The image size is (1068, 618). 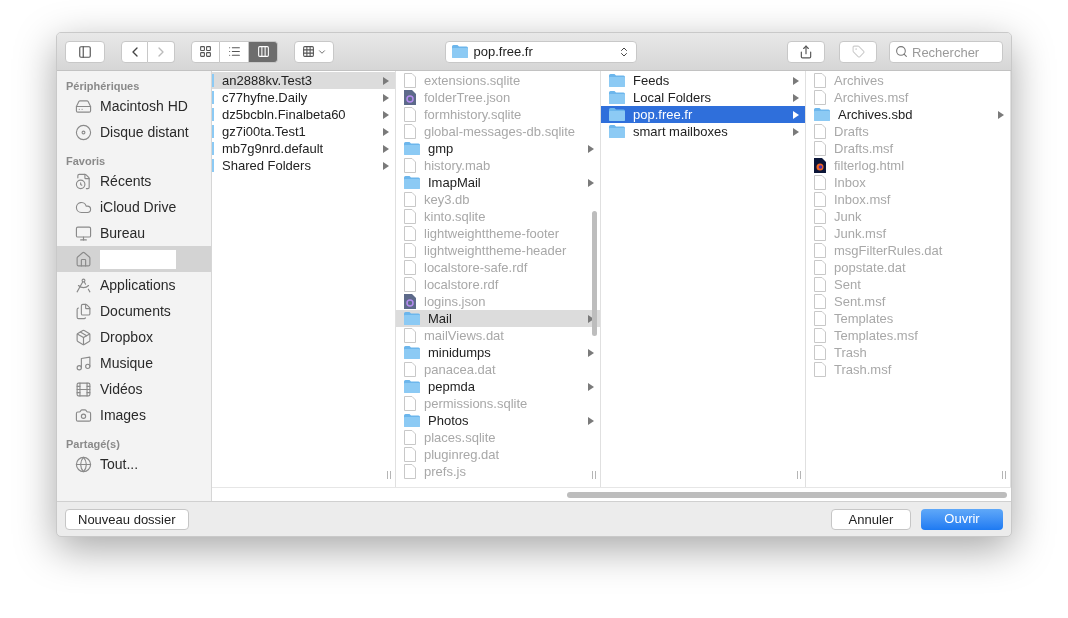 What do you see at coordinates (498, 148) in the screenshot?
I see `folder-row: gmp` at bounding box center [498, 148].